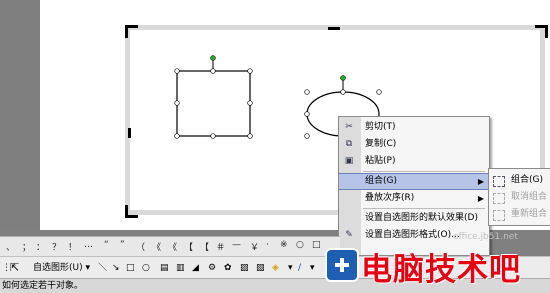 This screenshot has width=550, height=293. Describe the element at coordinates (414, 144) in the screenshot. I see `menu-item-copy: ⧉ 复制(C)` at that location.